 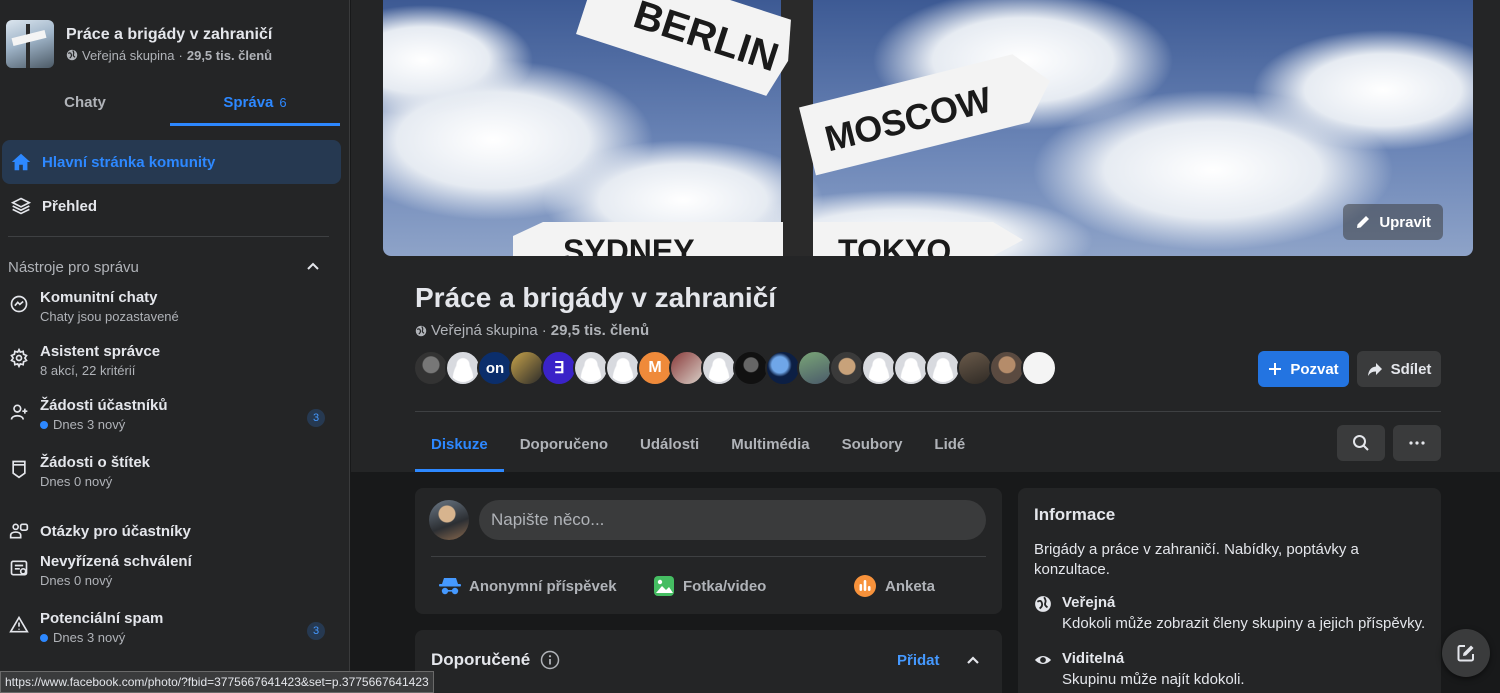 What do you see at coordinates (564, 444) in the screenshot?
I see `tab-featured: Doporučeno` at bounding box center [564, 444].